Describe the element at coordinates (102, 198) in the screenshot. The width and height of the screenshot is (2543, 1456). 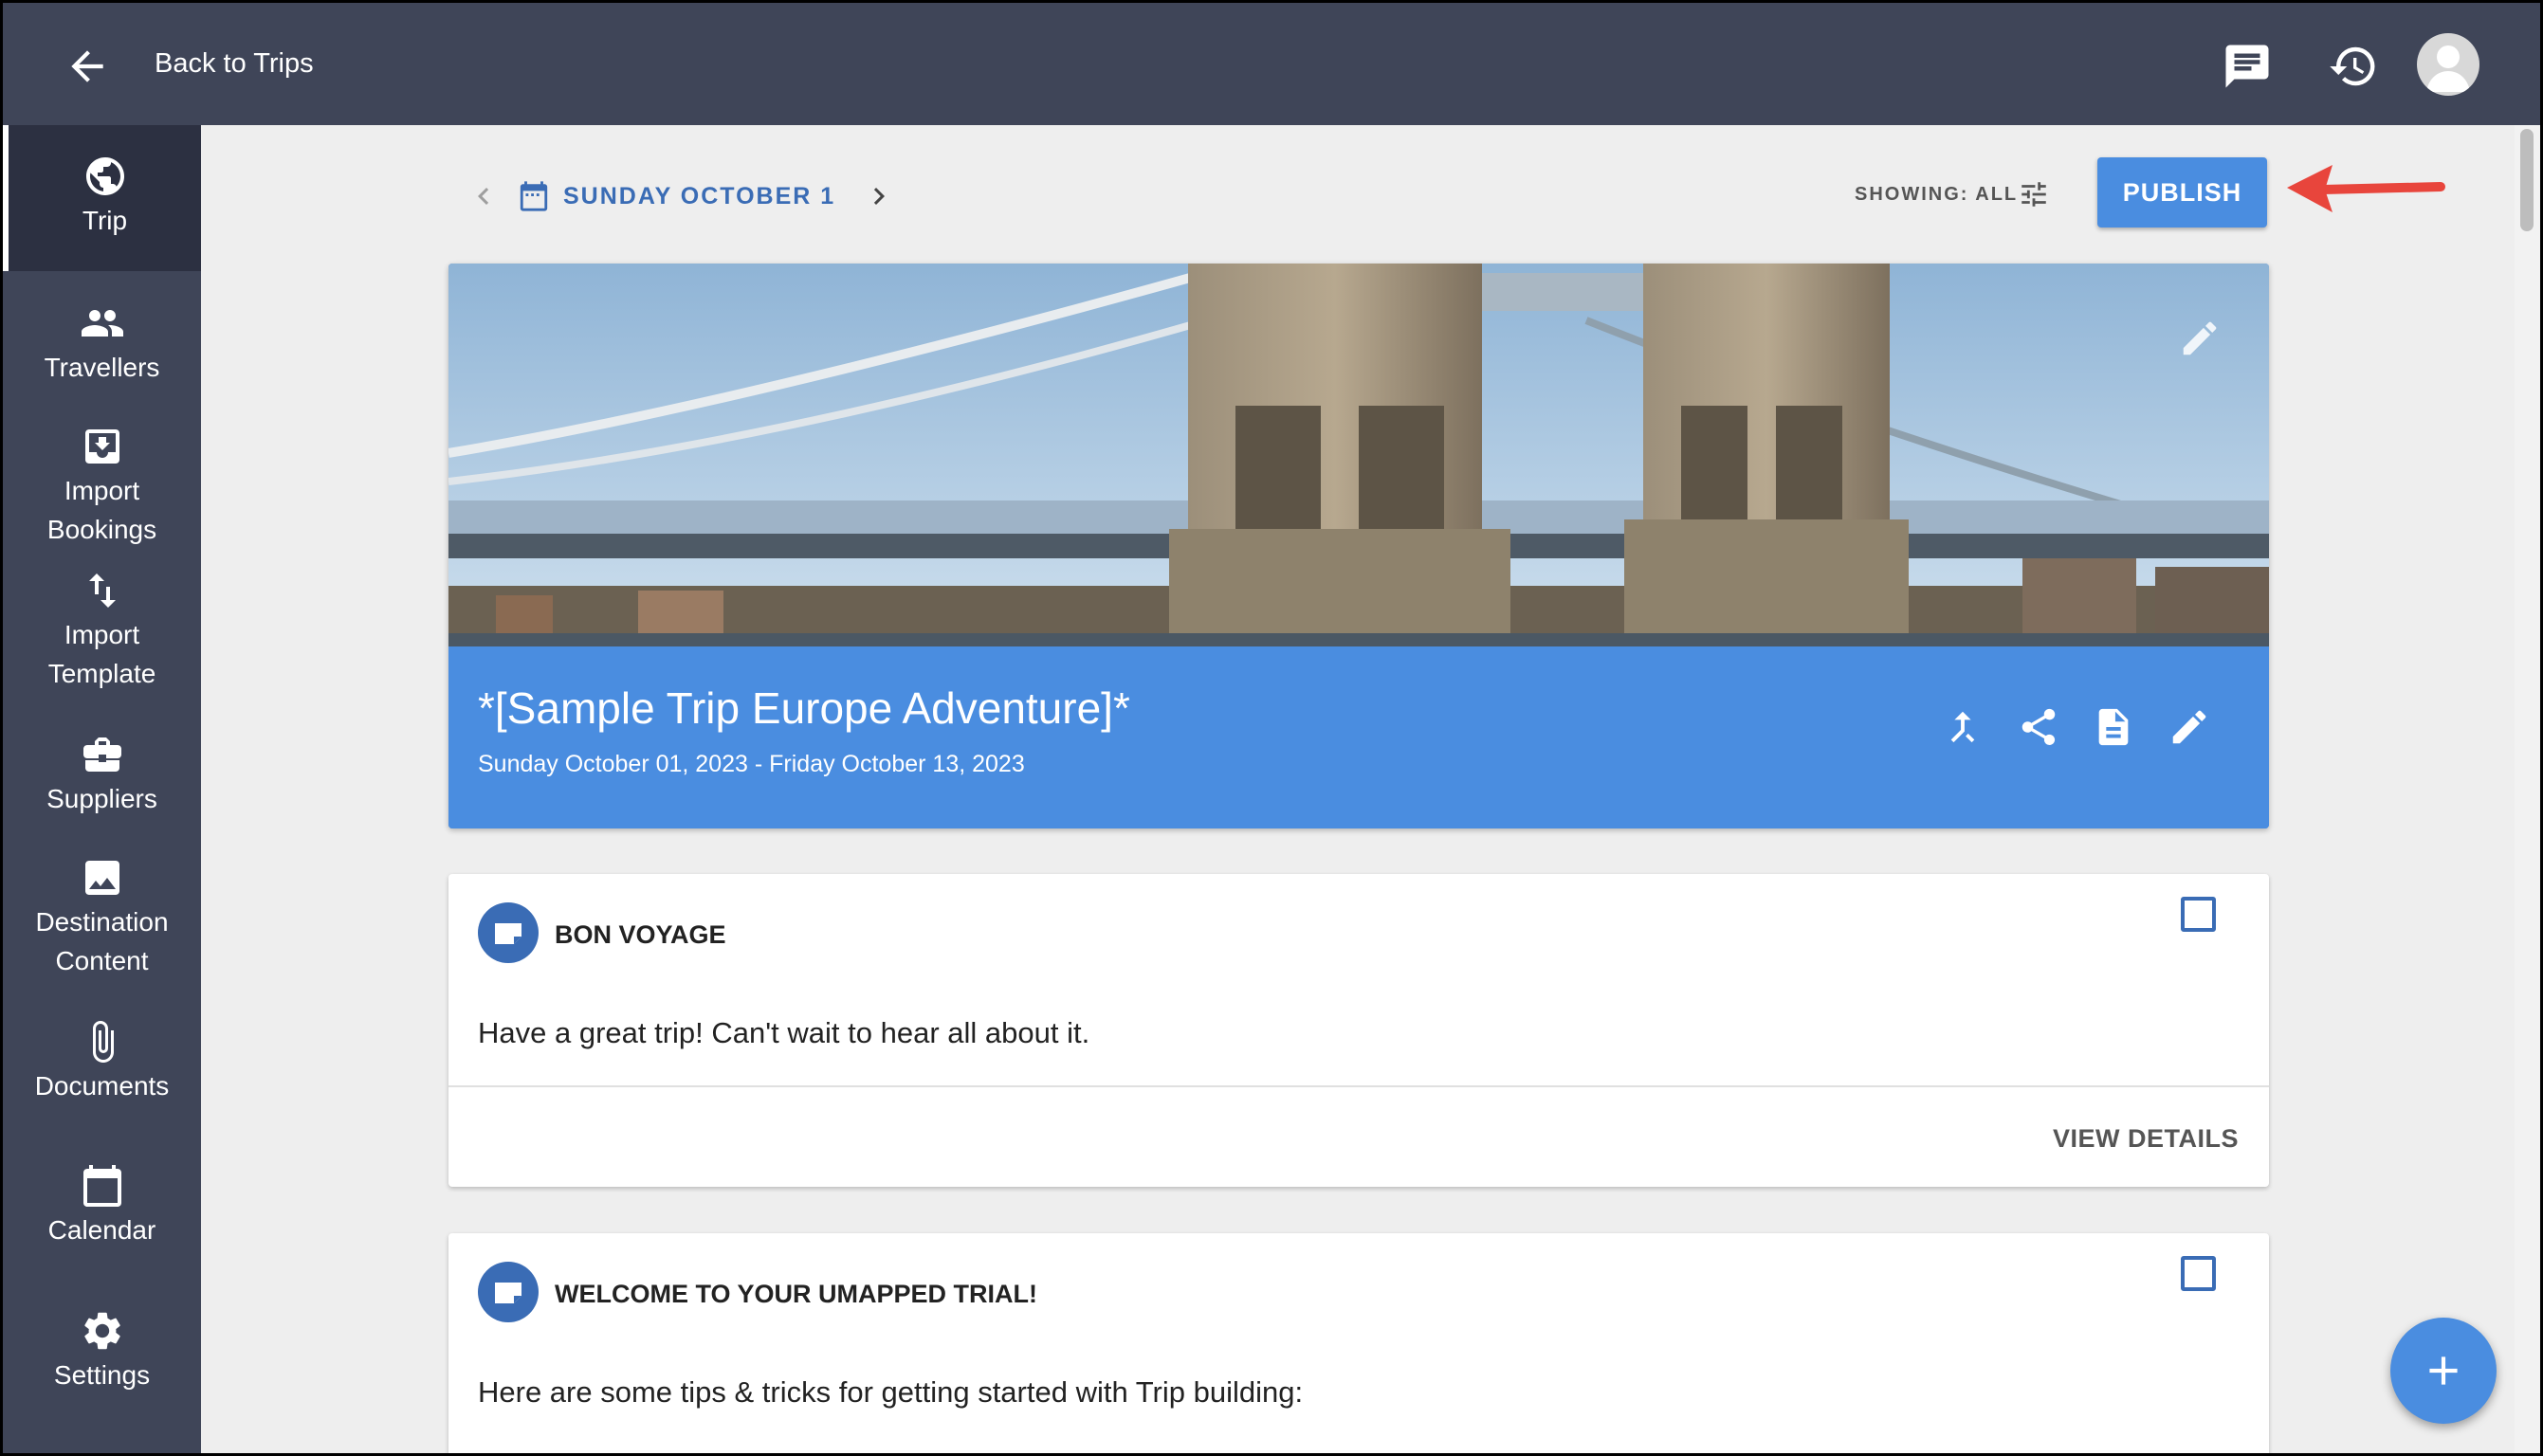
I see `sidebar-item-trip: Trip` at that location.